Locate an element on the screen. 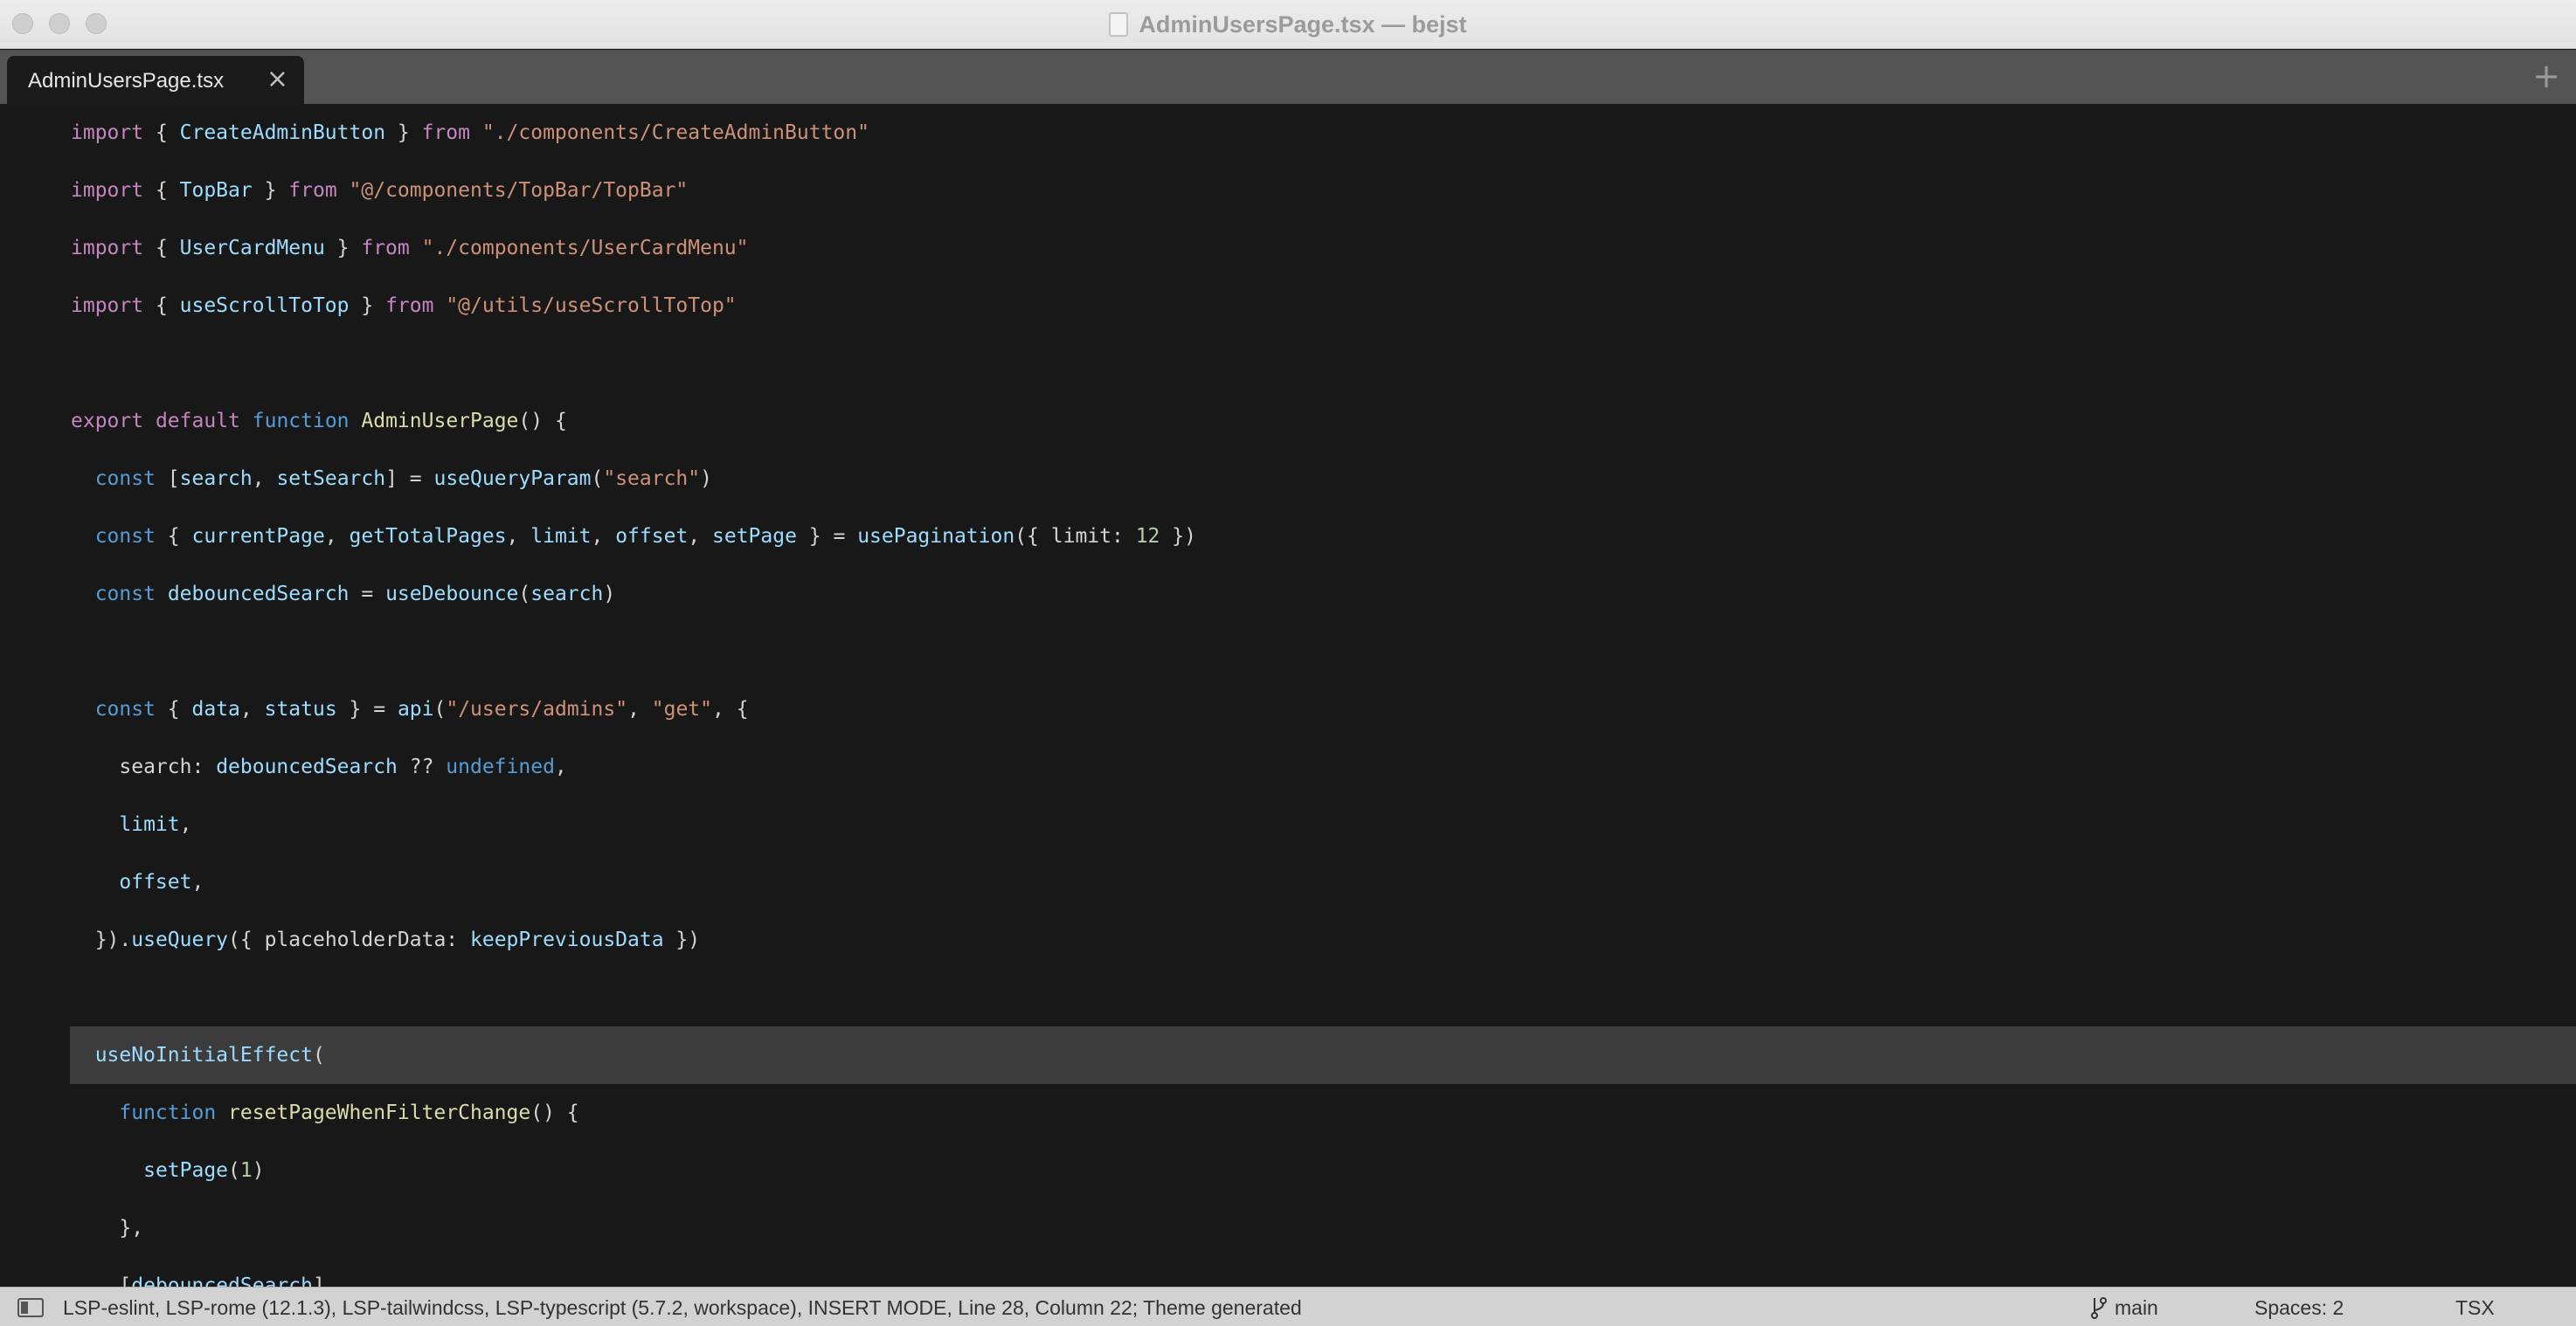 The image size is (2576, 1326). code-line: }, is located at coordinates (1288, 1228).